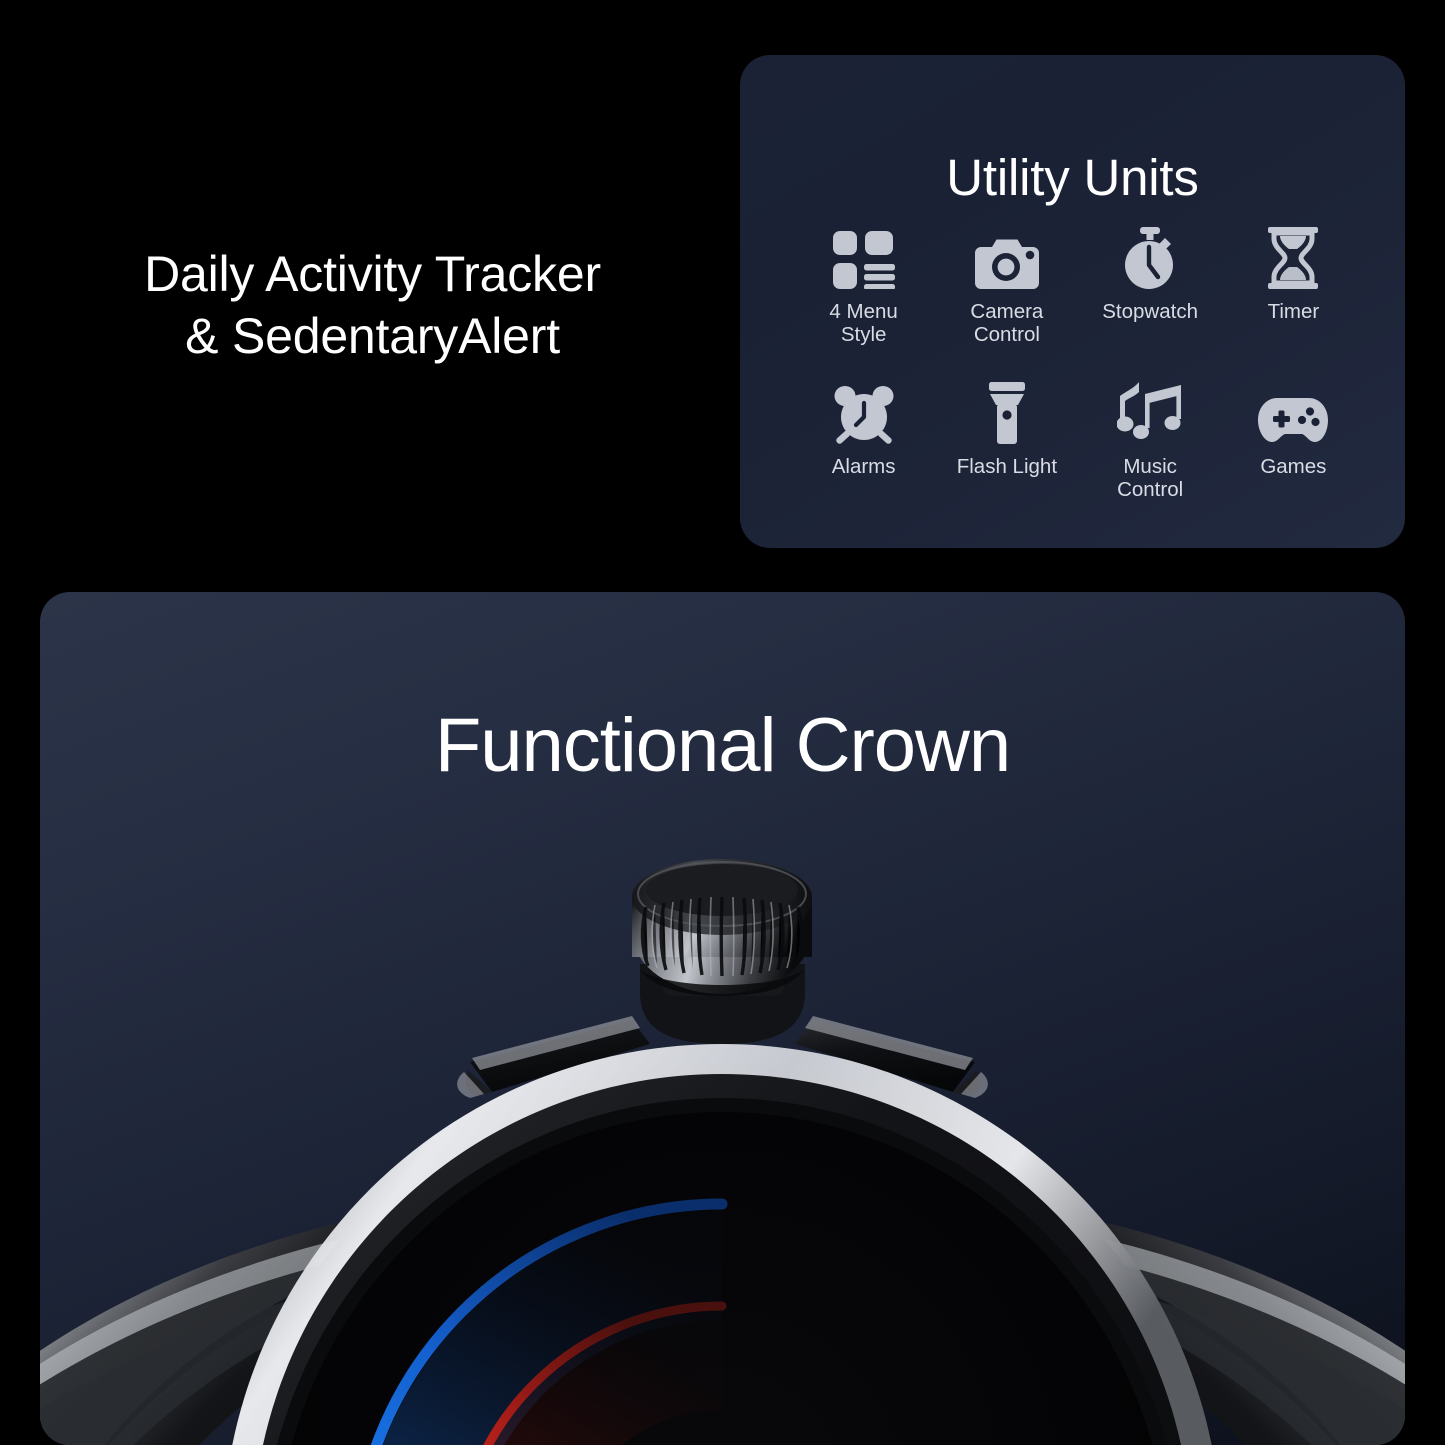  I want to click on label-line-1: Flash Light, so click(1007, 466).